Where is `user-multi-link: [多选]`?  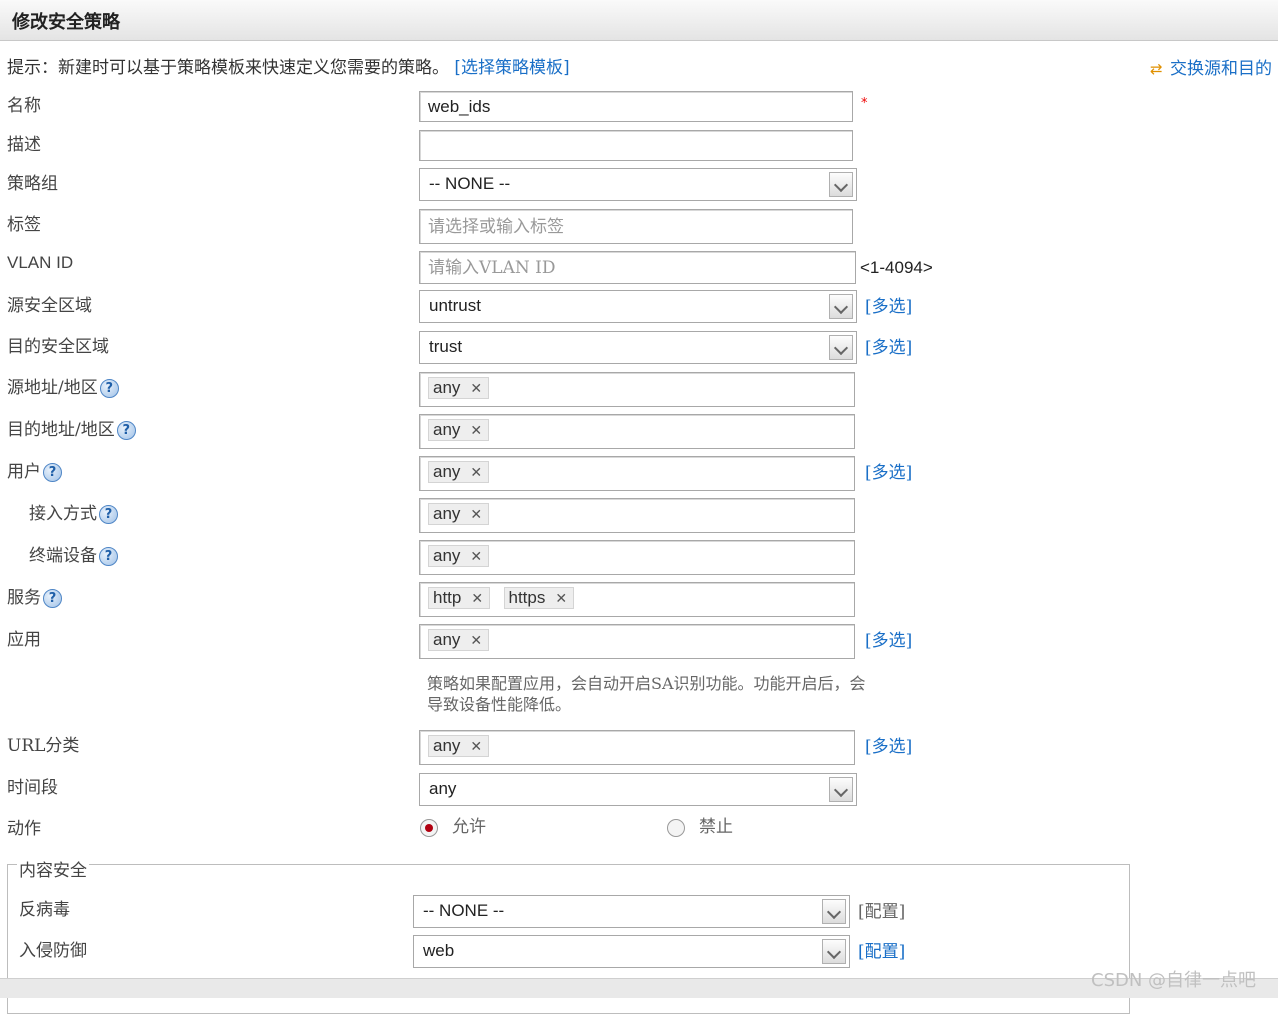 user-multi-link: [多选] is located at coordinates (888, 470).